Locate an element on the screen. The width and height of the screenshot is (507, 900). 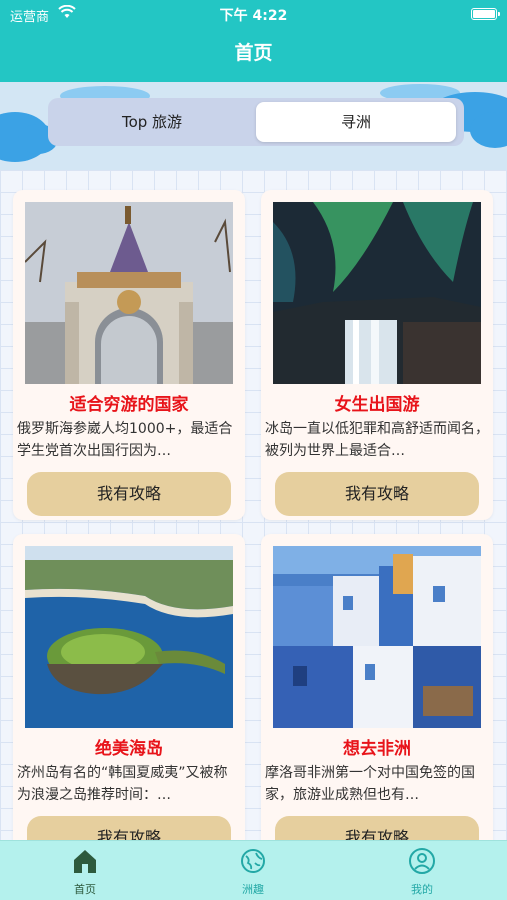
tab-mine: 我的 is located at coordinates (422, 872).